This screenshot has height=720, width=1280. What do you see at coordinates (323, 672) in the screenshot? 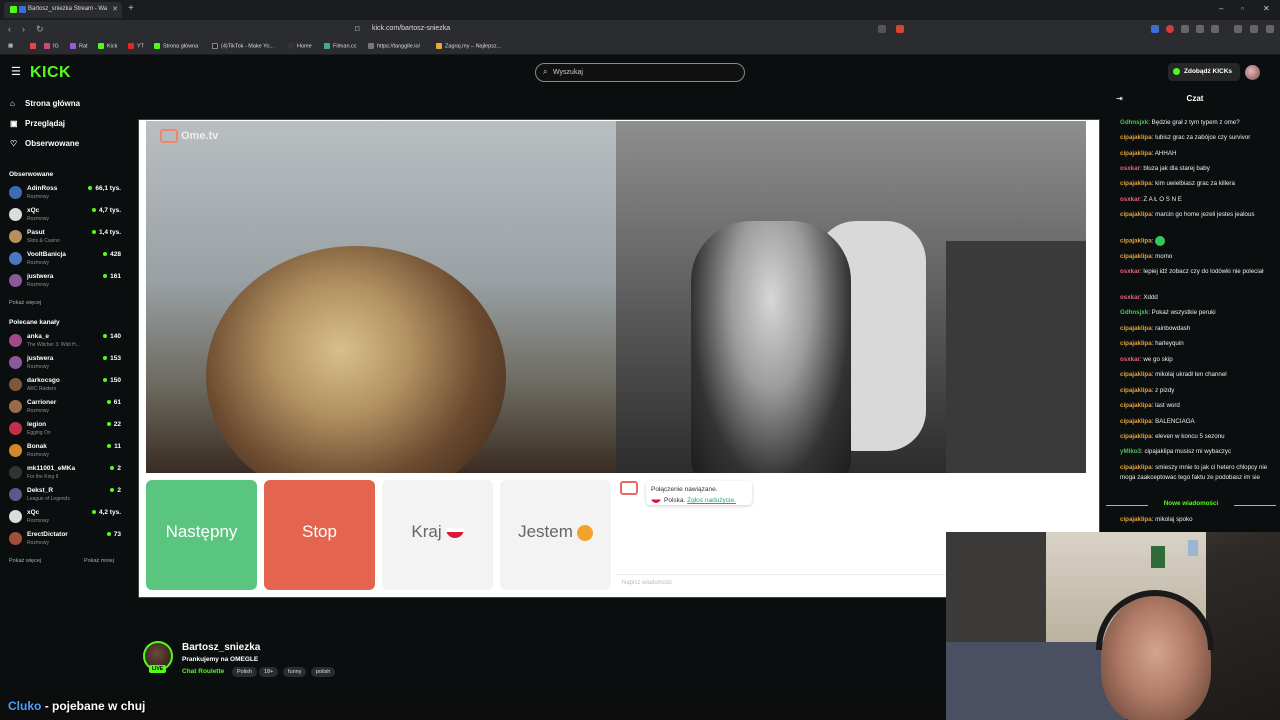
I see `stream-tag: polish` at bounding box center [323, 672].